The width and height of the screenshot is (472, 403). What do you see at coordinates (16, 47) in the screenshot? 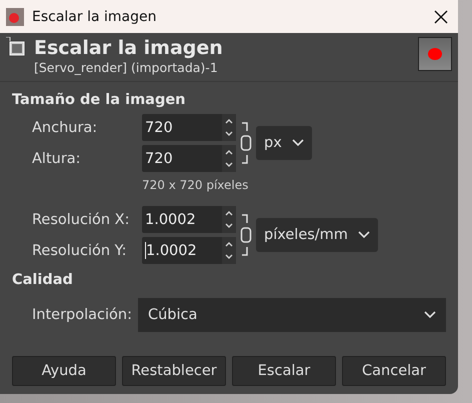
I see `image-icon` at bounding box center [16, 47].